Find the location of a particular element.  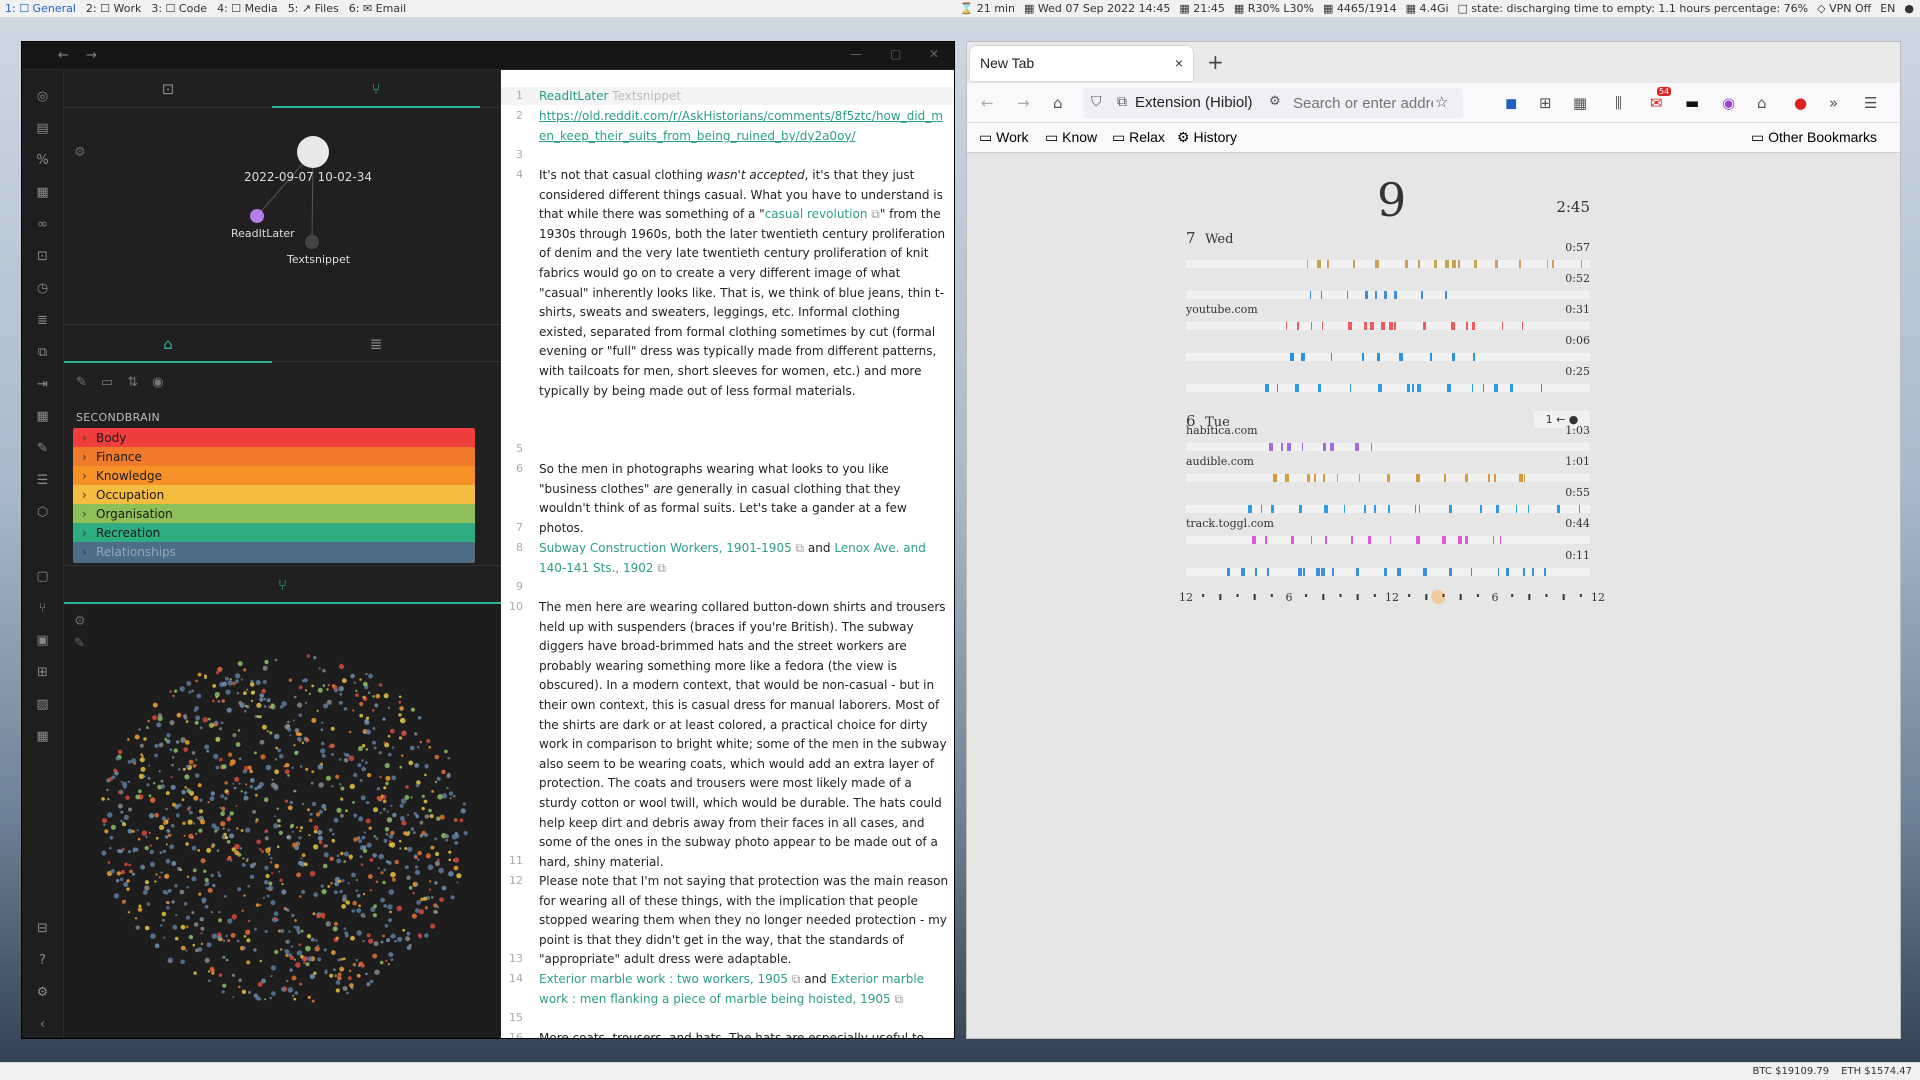

folder-item: › Knowledge is located at coordinates (274, 476).